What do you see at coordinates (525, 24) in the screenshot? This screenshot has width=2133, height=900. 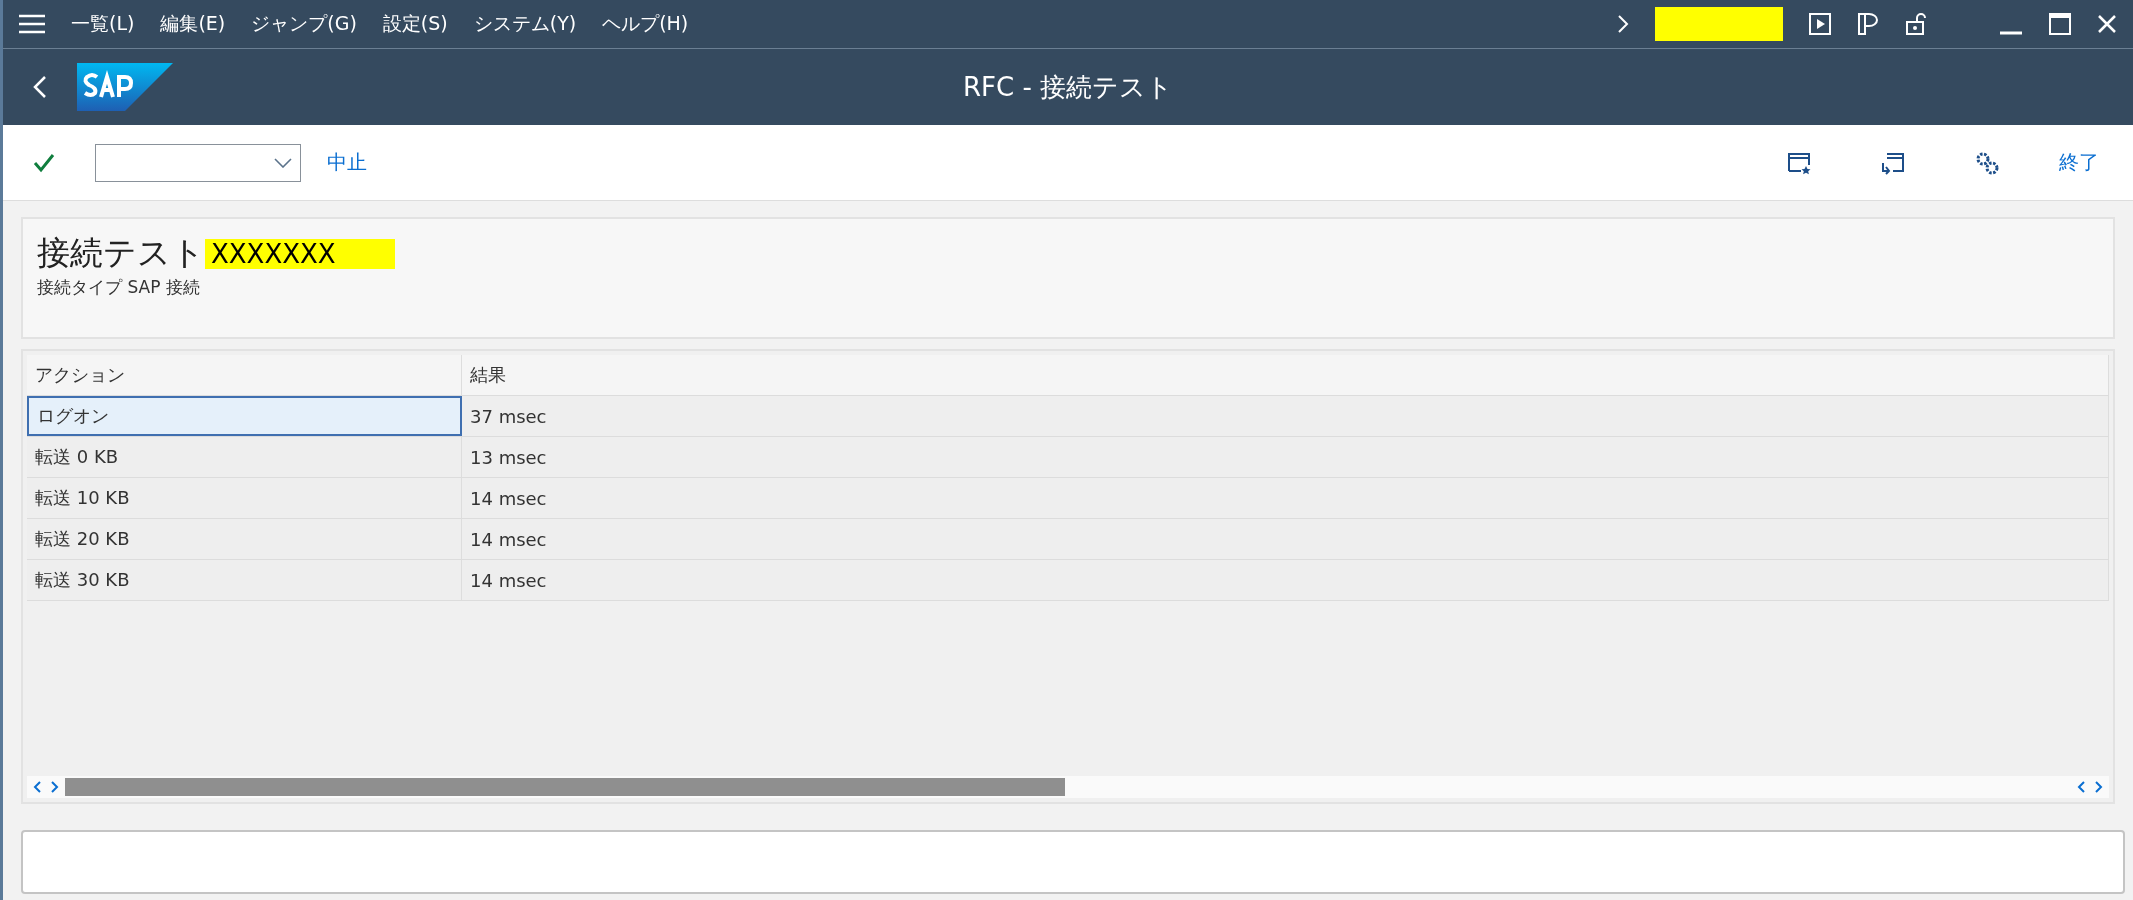 I see `menu-item: システム(Y)` at bounding box center [525, 24].